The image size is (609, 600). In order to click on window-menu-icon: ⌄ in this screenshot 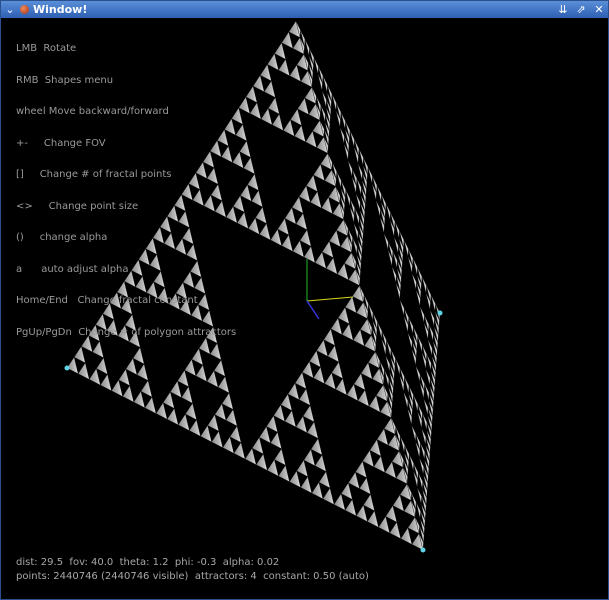, I will do `click(10, 9)`.